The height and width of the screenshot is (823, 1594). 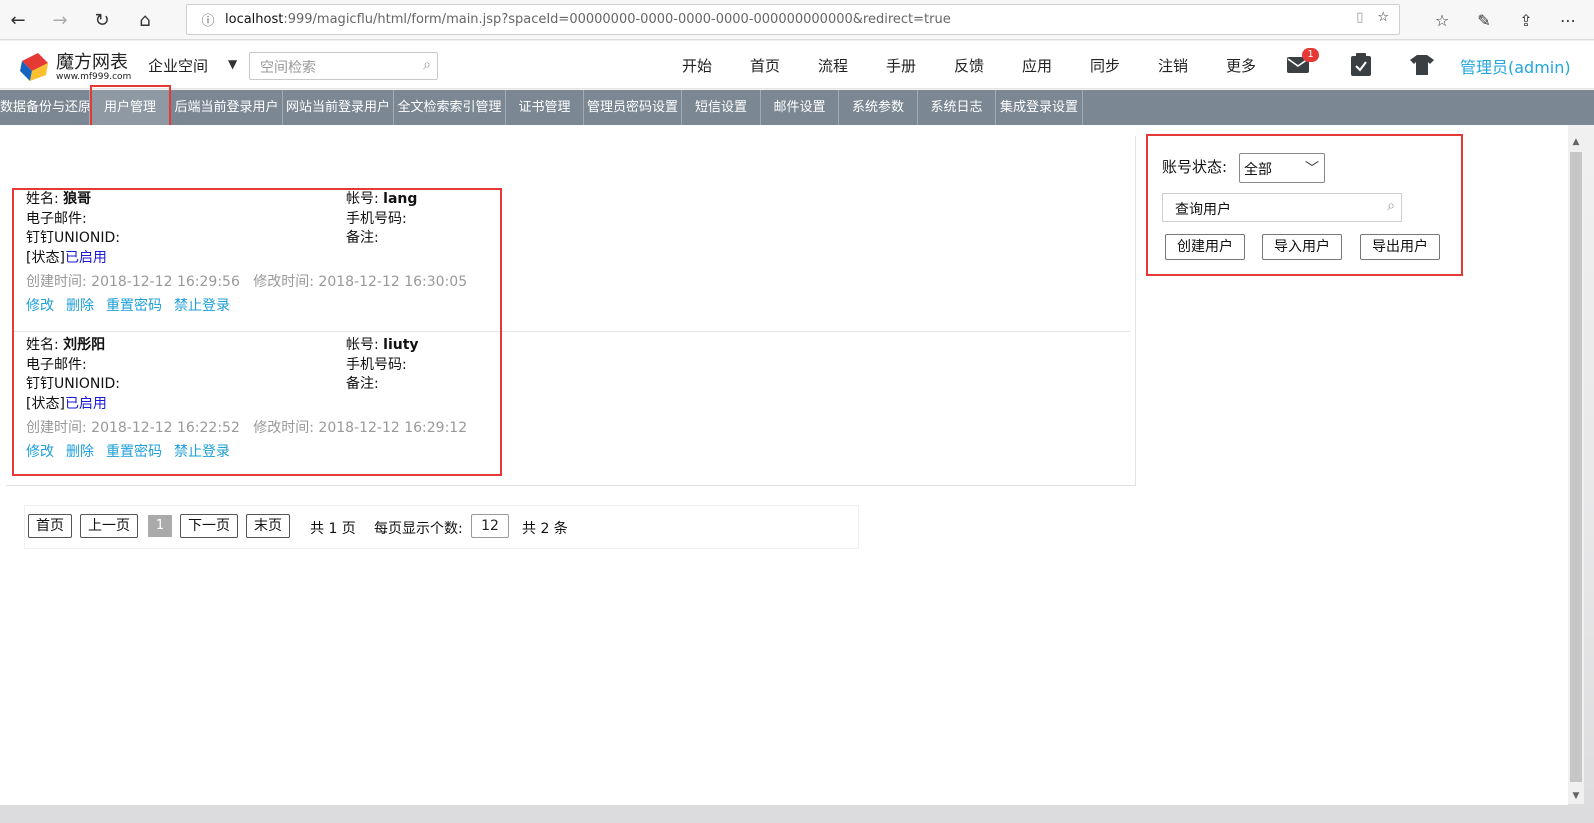 I want to click on nav-feedback: 反馈, so click(x=969, y=65).